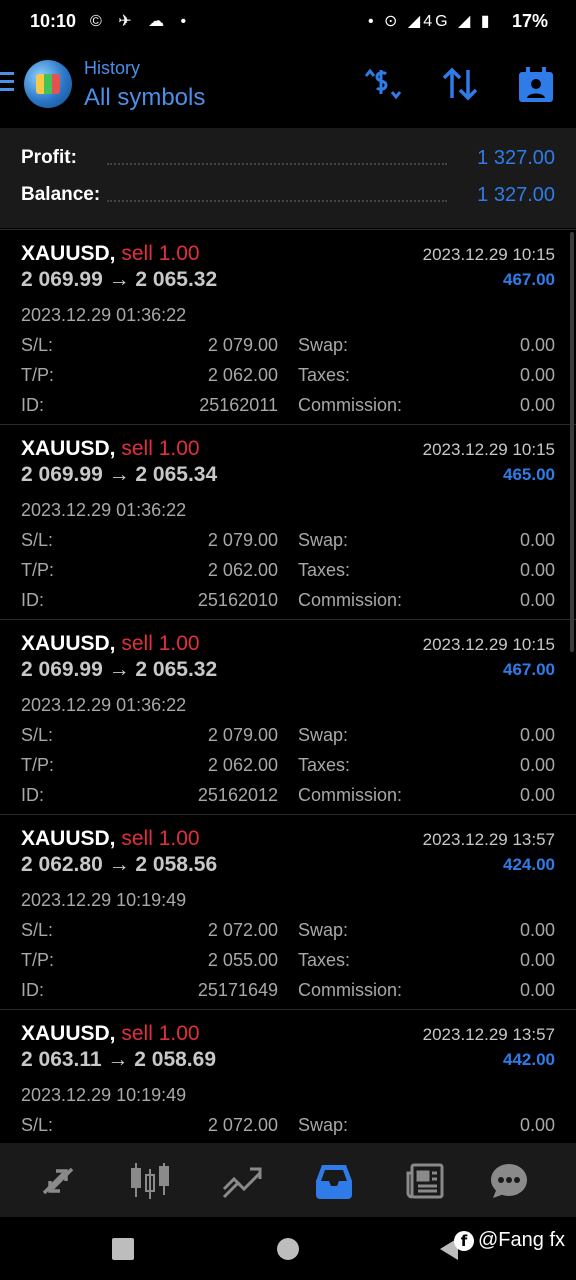  What do you see at coordinates (104, 1095) in the screenshot?
I see `deal-open-time: 2023.12.29 10:19:49` at bounding box center [104, 1095].